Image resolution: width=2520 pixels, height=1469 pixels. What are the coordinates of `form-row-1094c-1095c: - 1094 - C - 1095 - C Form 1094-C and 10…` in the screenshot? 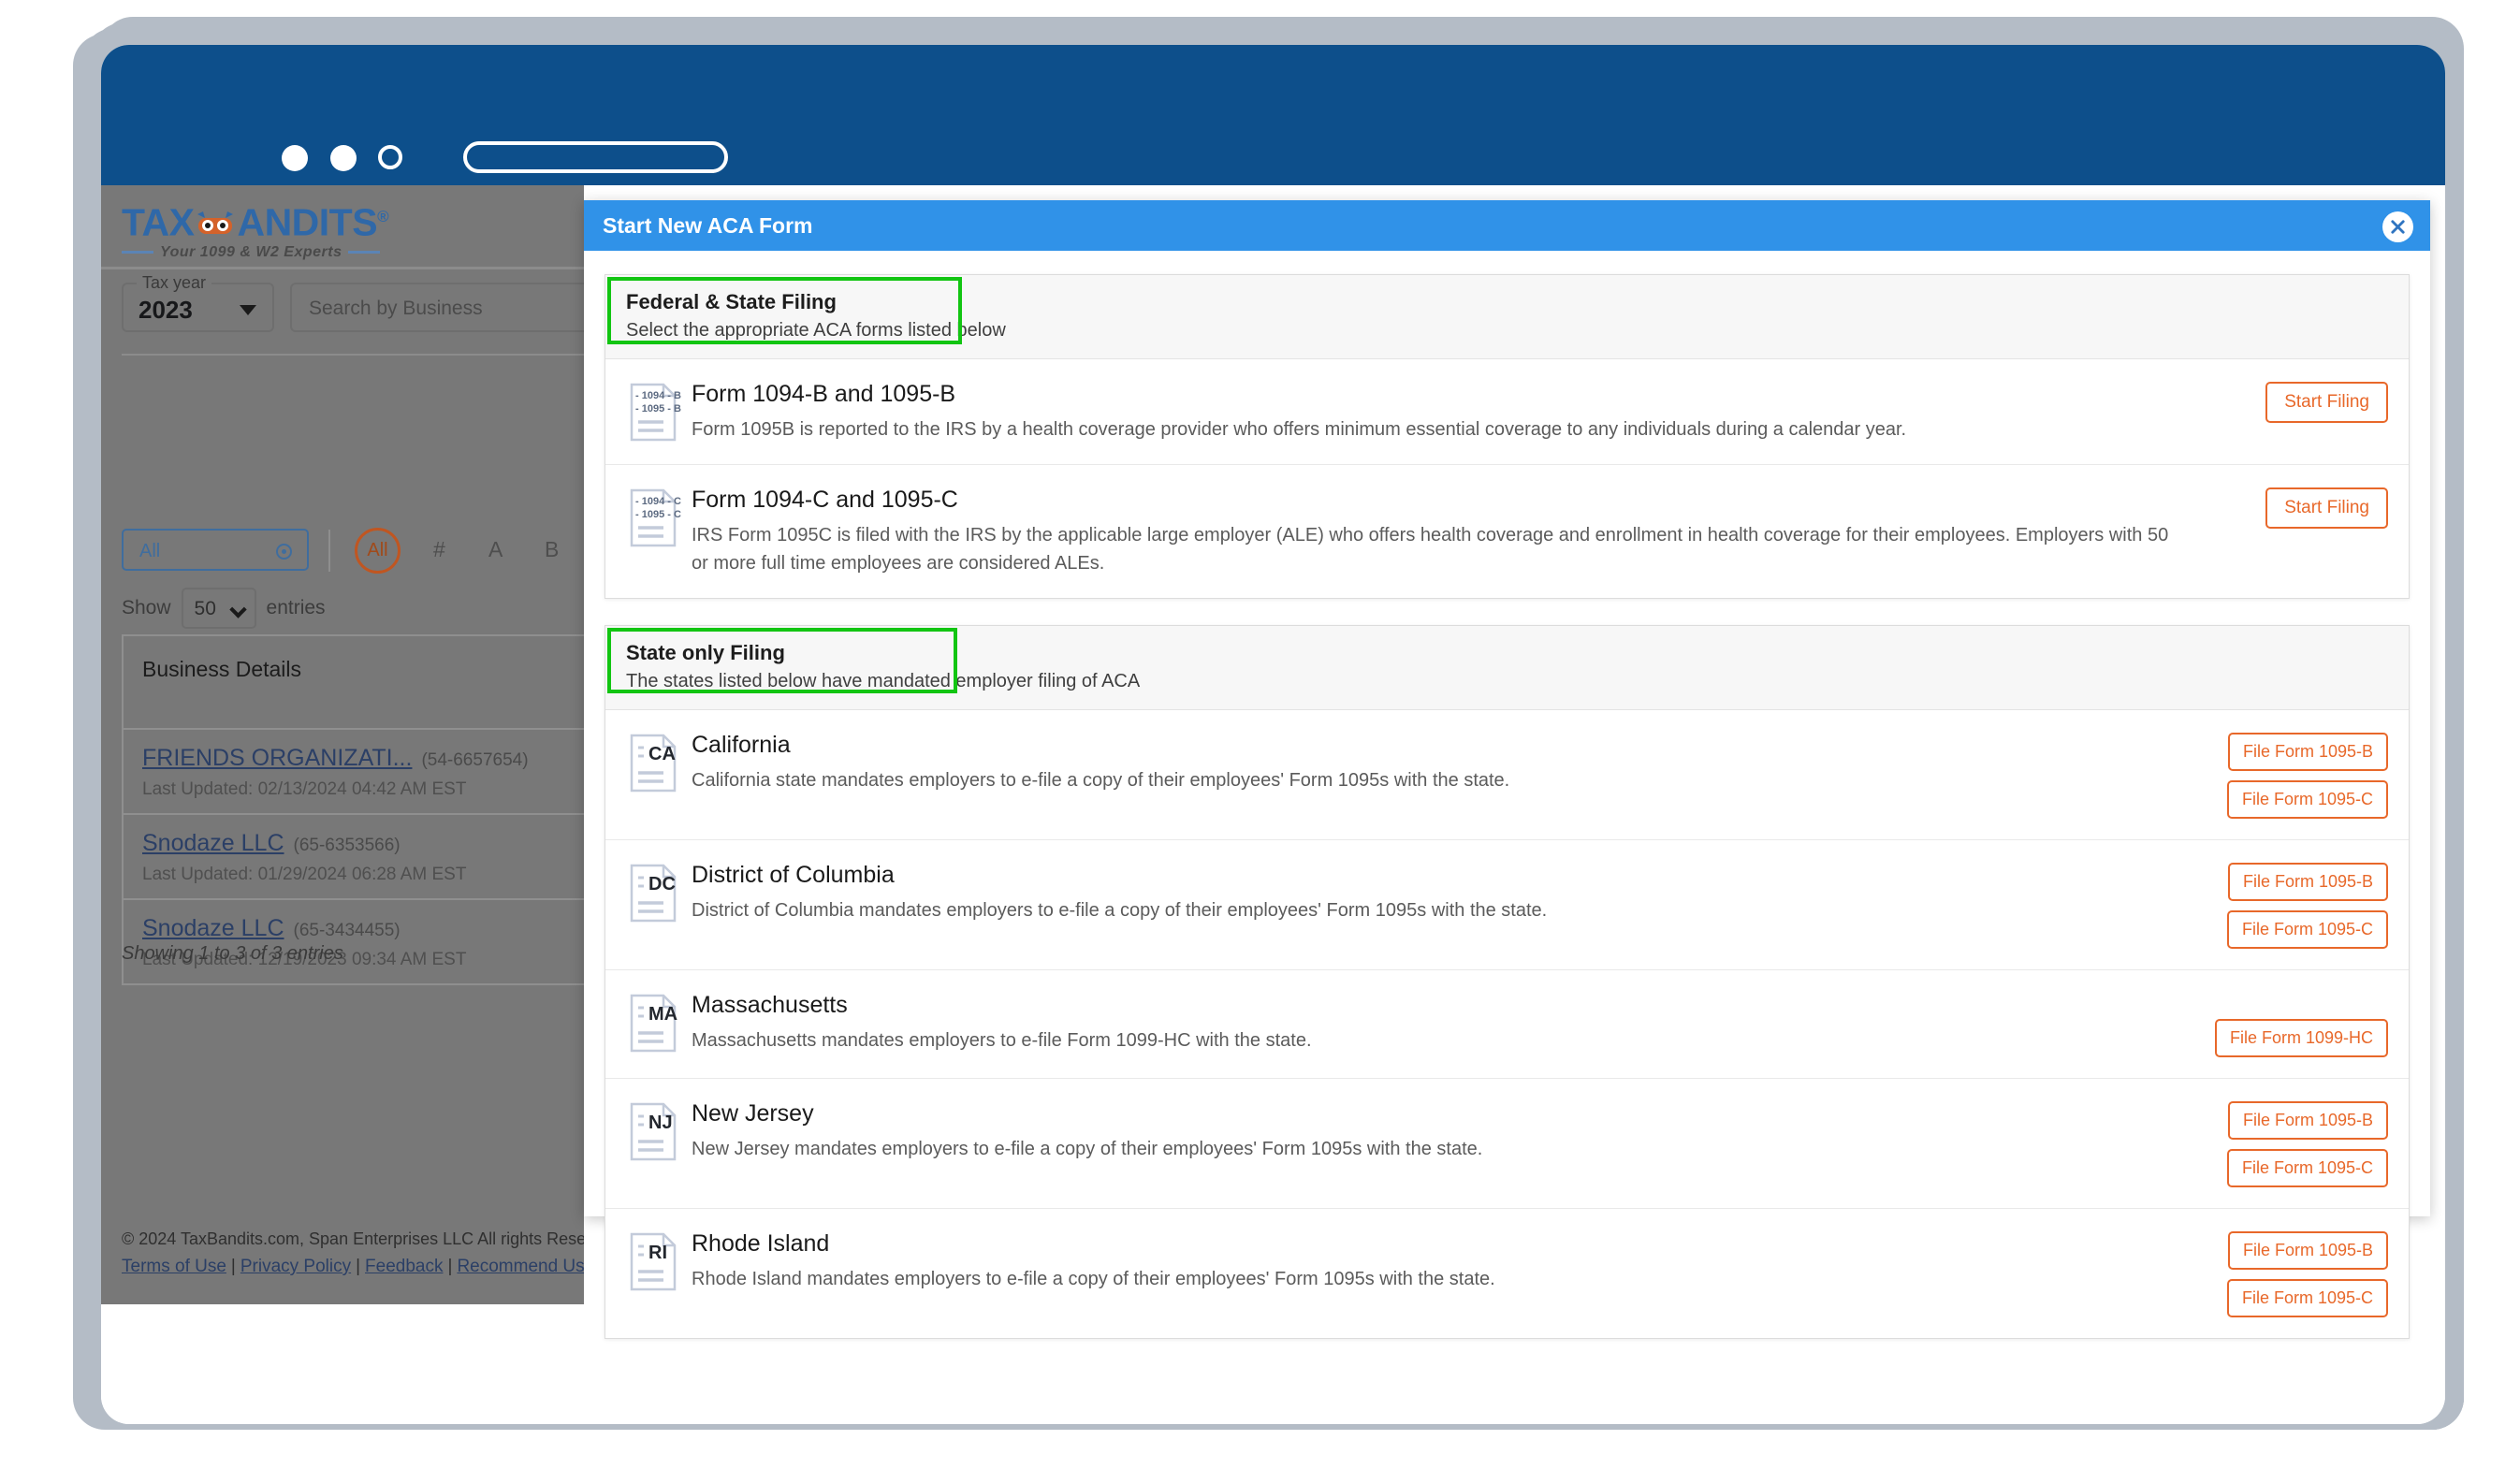 It's located at (1507, 531).